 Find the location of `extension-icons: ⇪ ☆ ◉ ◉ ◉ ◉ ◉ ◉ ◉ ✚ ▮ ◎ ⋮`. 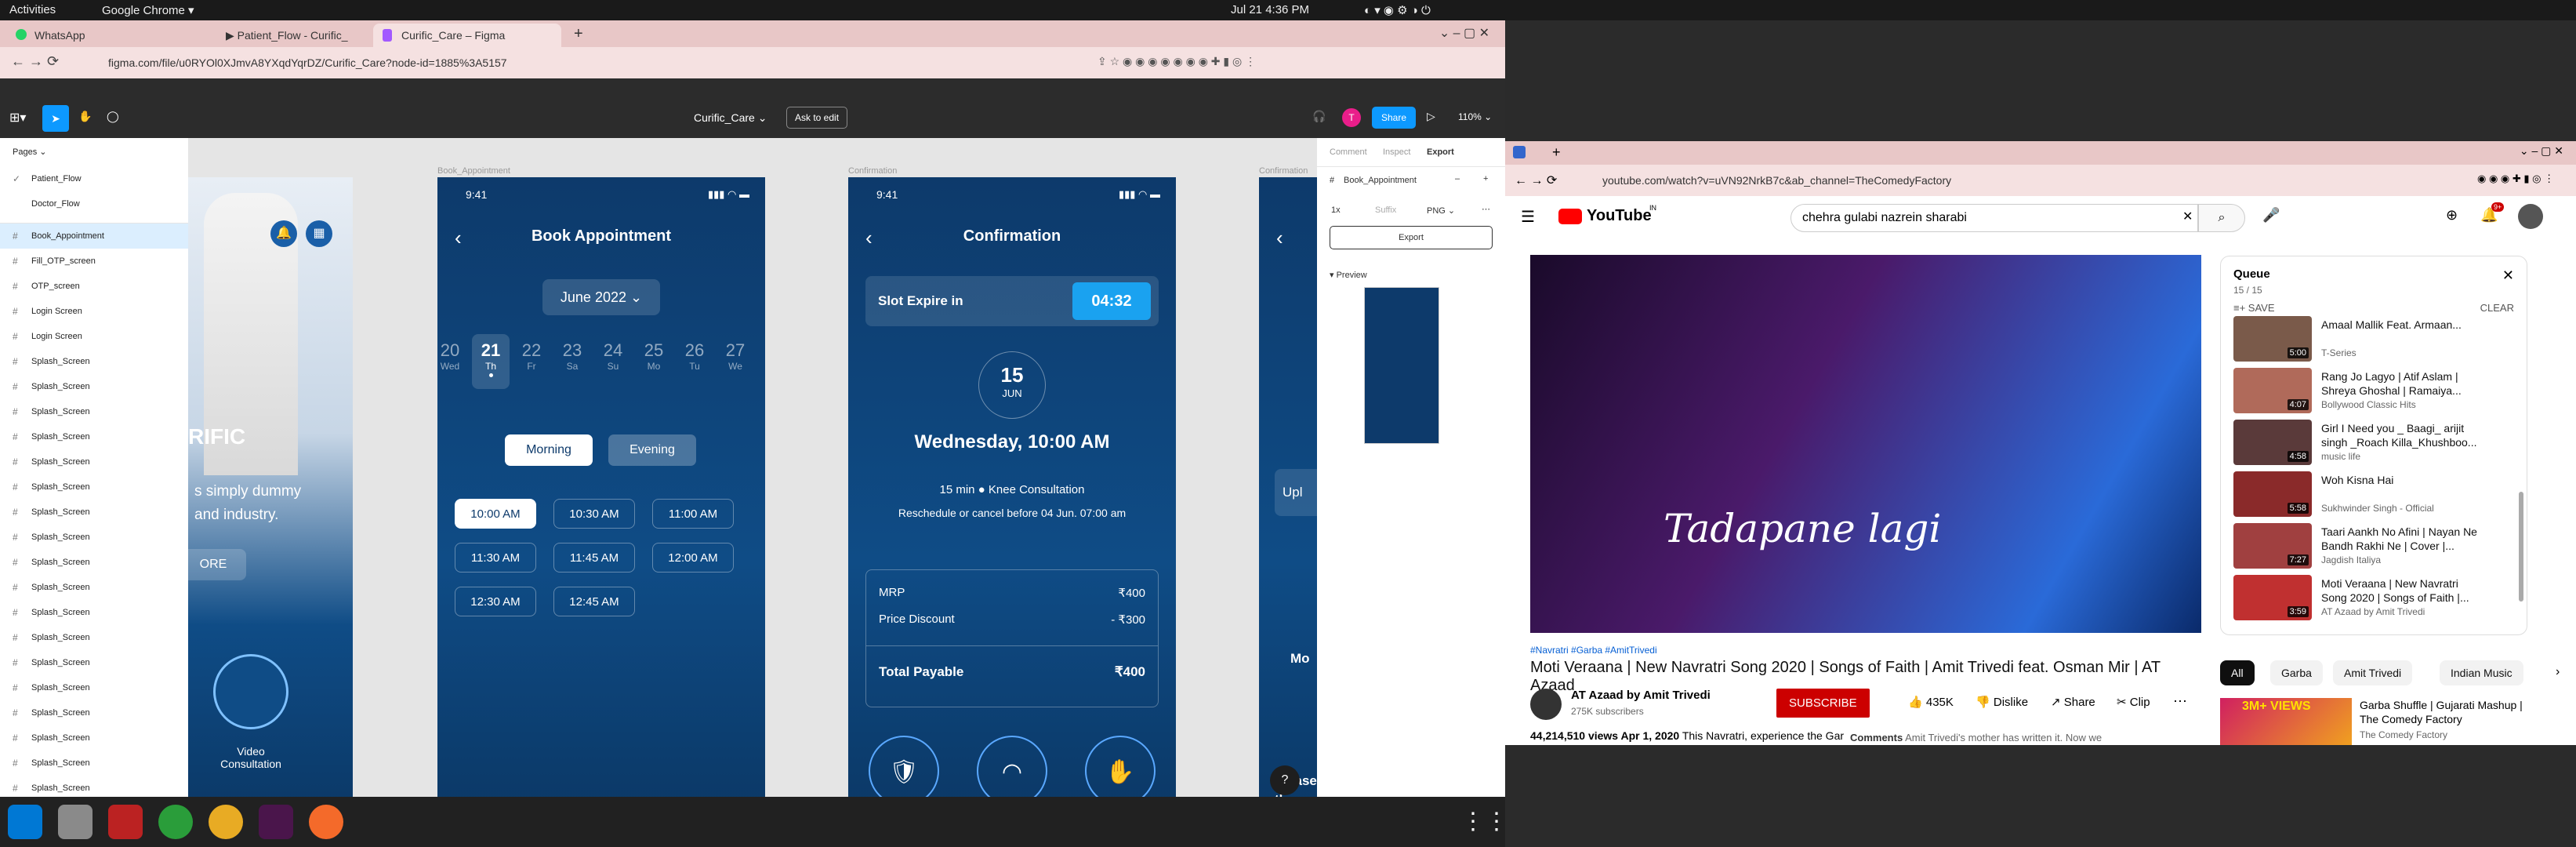

extension-icons: ⇪ ☆ ◉ ◉ ◉ ◉ ◉ ◉ ◉ ✚ ▮ ◎ ⋮ is located at coordinates (1177, 61).